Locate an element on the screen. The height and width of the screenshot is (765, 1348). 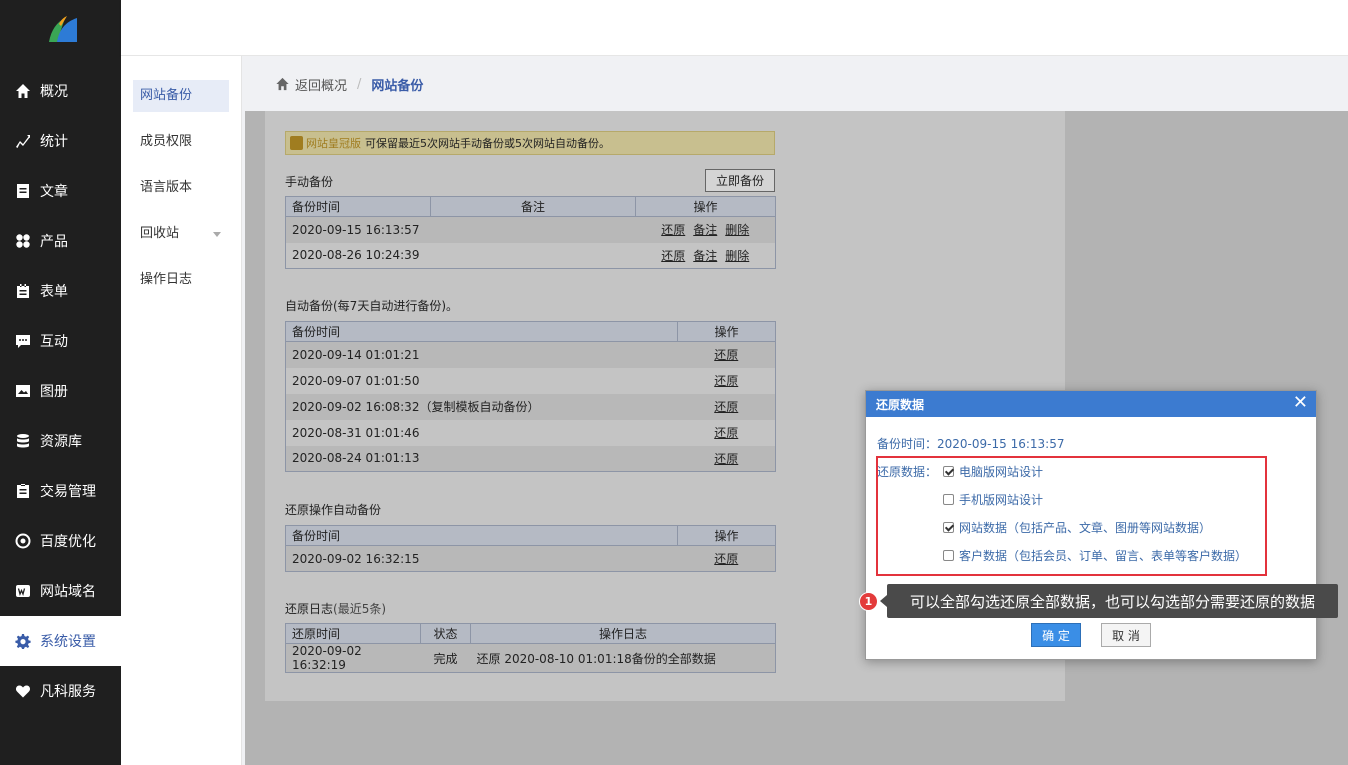
subnav-item-log: 操作日志 is located at coordinates (181, 280).